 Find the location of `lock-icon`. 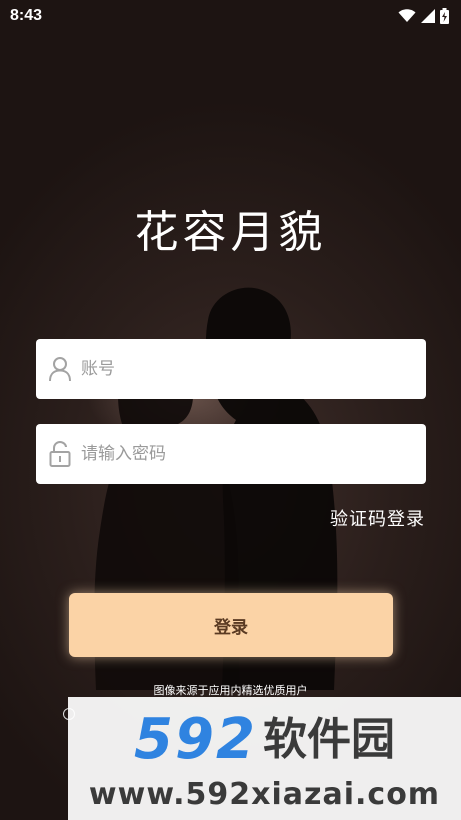

lock-icon is located at coordinates (60, 454).